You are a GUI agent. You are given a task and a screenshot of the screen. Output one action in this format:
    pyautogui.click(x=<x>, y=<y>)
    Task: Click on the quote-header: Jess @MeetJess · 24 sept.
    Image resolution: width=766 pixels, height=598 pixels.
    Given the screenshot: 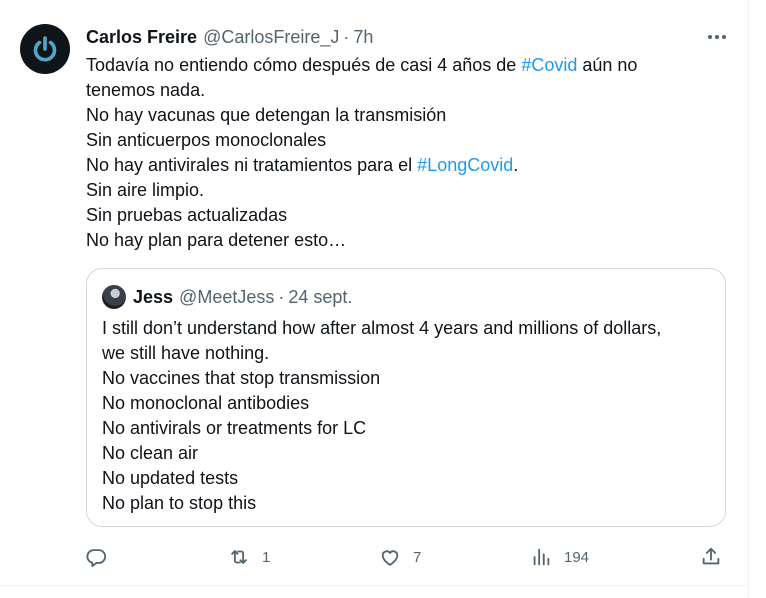 What is the action you would take?
    pyautogui.click(x=242, y=297)
    